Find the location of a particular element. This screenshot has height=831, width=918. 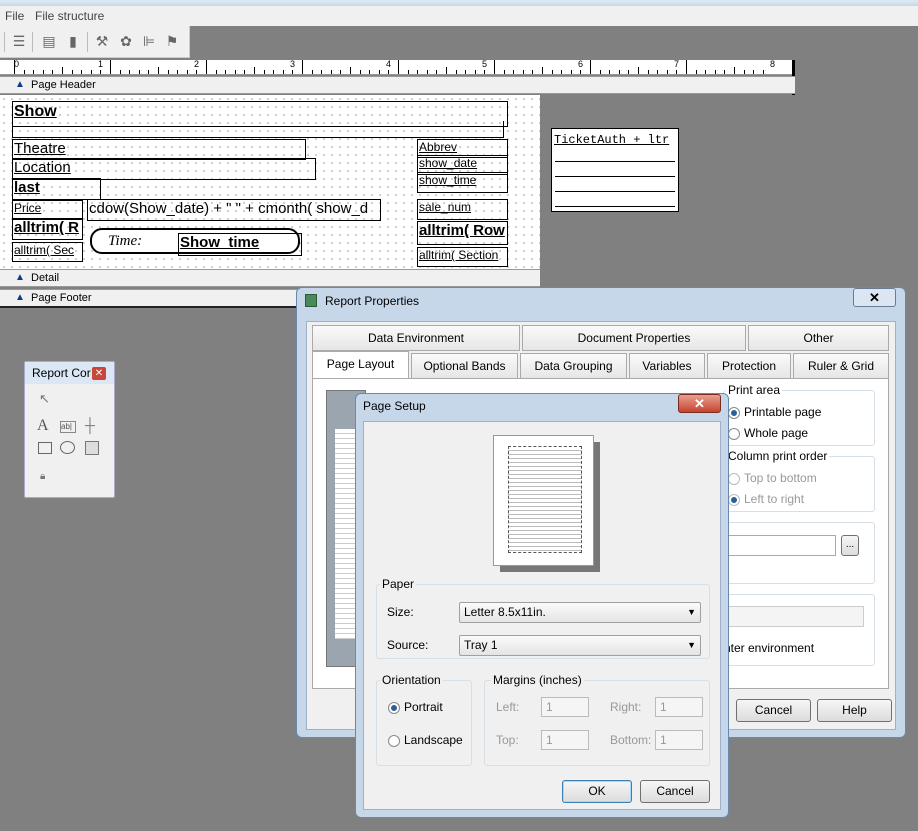

label-tool-icon: A is located at coordinates (43, 426).